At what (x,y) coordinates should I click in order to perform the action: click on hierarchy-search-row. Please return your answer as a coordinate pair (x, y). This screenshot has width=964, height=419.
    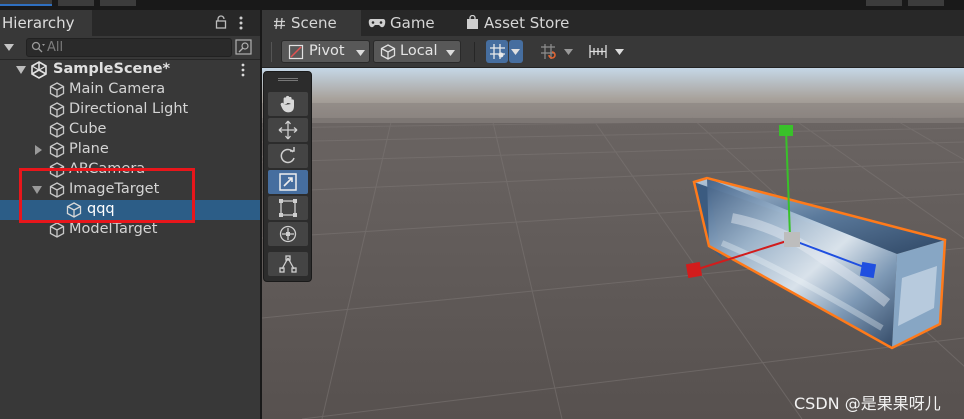
    Looking at the image, I should click on (130, 48).